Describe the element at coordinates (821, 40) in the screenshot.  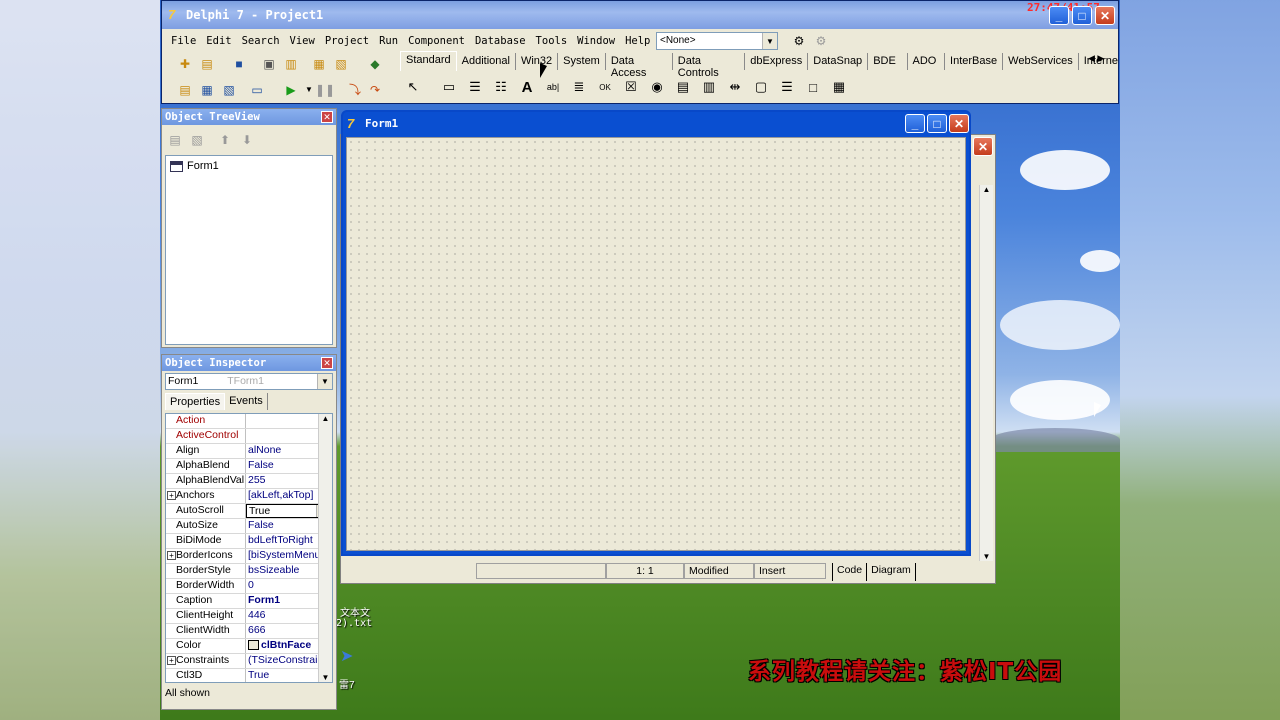
I see `debug-desktop-icon: ⚙` at that location.